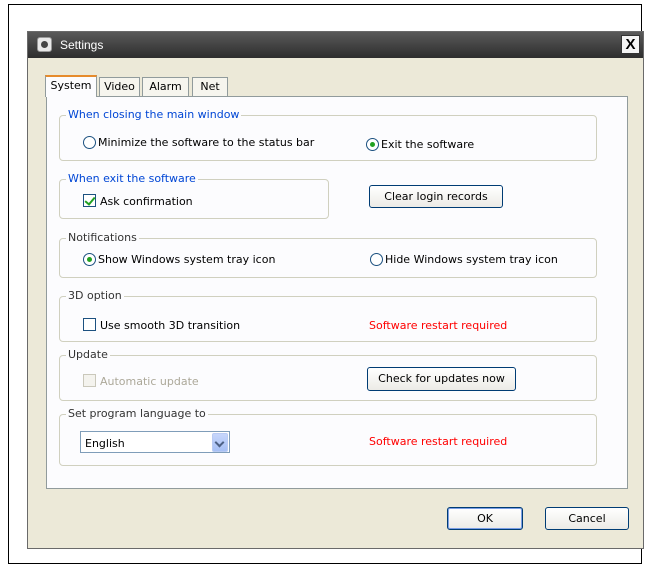 The image size is (649, 569). Describe the element at coordinates (436, 196) in the screenshot. I see `clear-login-records-button: Clear login records` at that location.